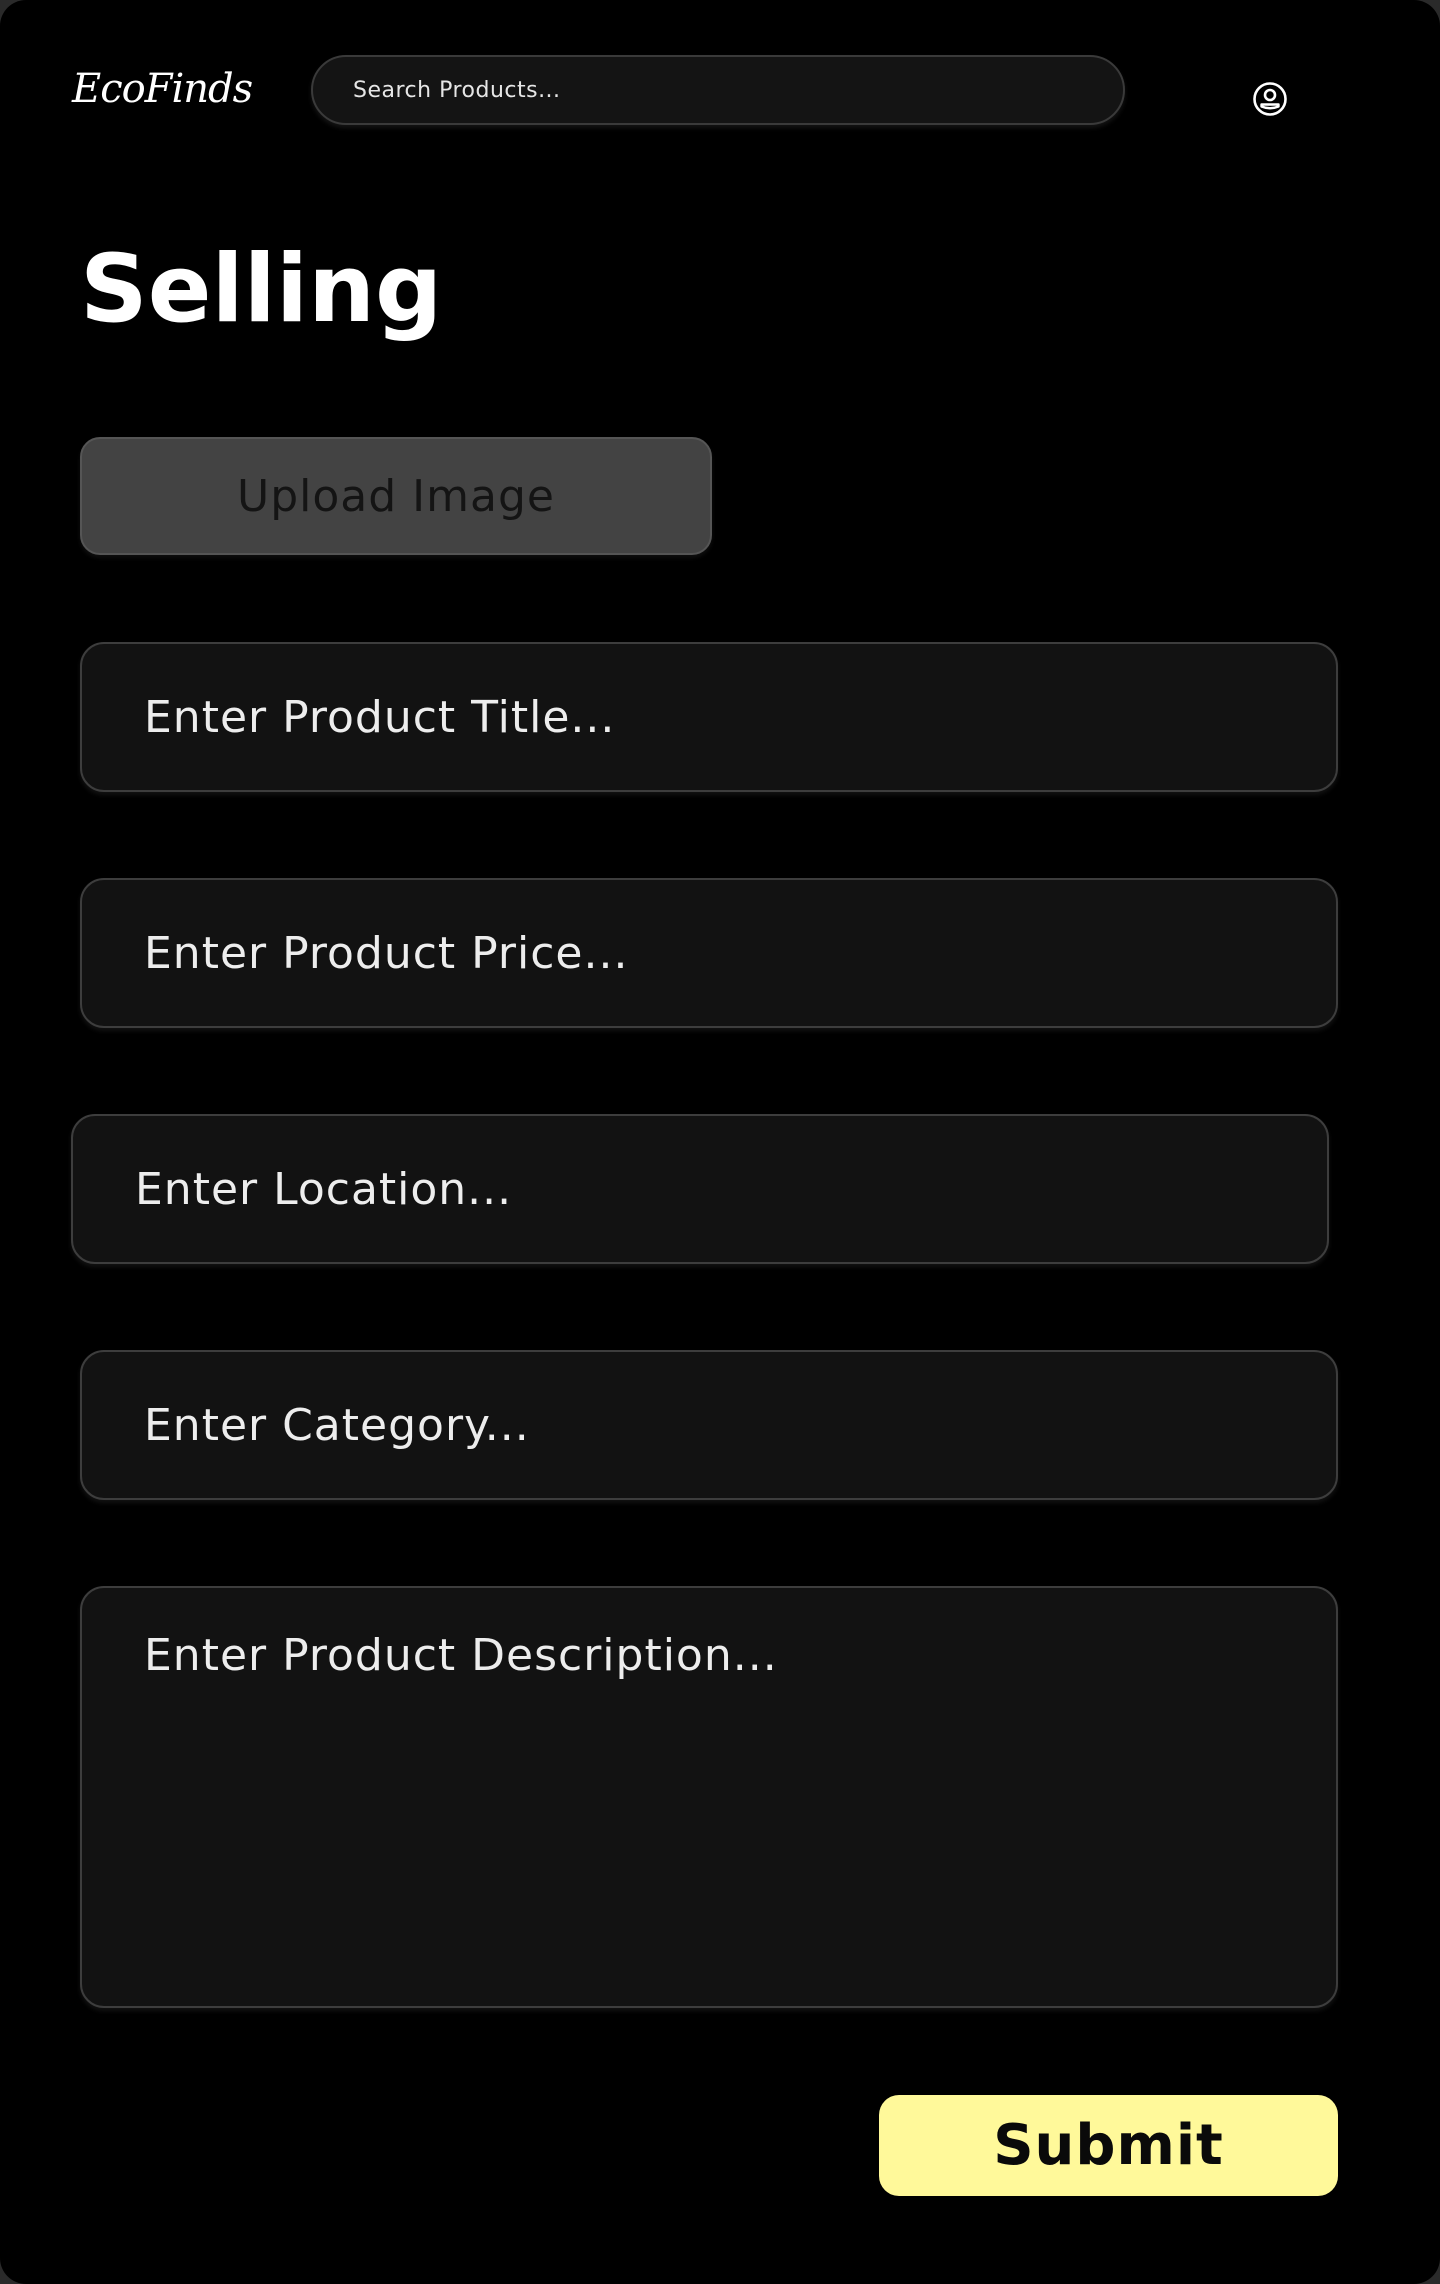 The width and height of the screenshot is (1440, 2284). What do you see at coordinates (261, 289) in the screenshot?
I see `page-title: Selling` at bounding box center [261, 289].